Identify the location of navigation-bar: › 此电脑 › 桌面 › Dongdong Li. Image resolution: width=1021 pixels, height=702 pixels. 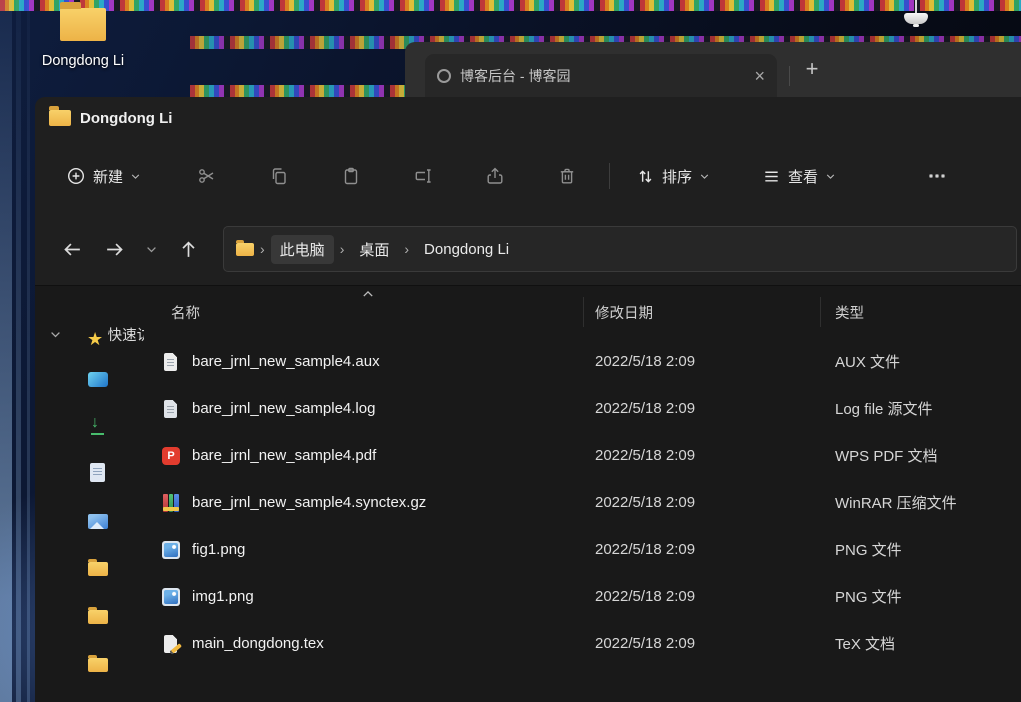
(528, 249).